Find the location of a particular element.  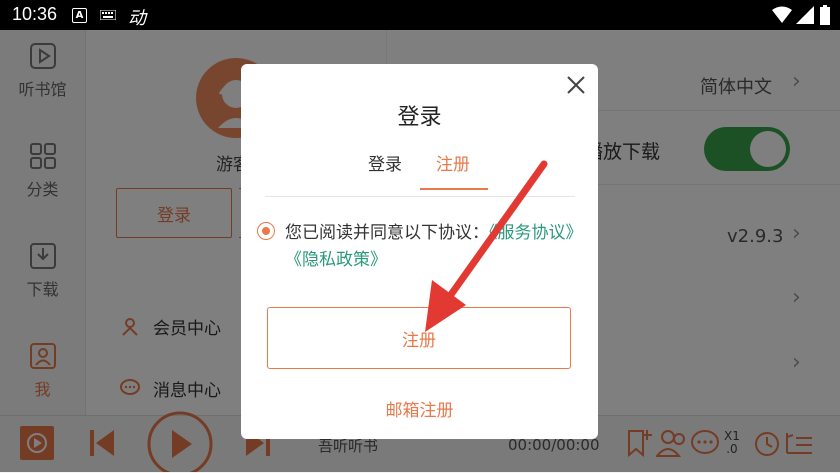

a-badge-icon: A is located at coordinates (79, 15).